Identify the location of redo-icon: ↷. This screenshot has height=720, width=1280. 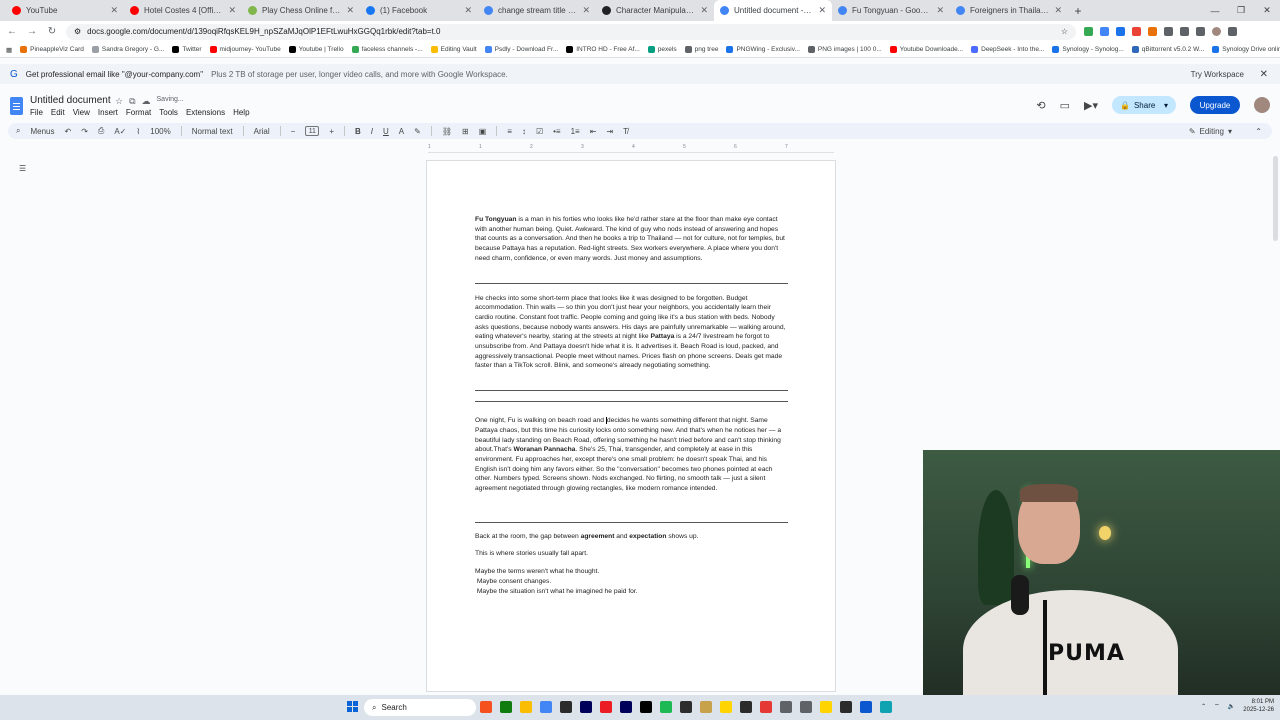
(84, 131).